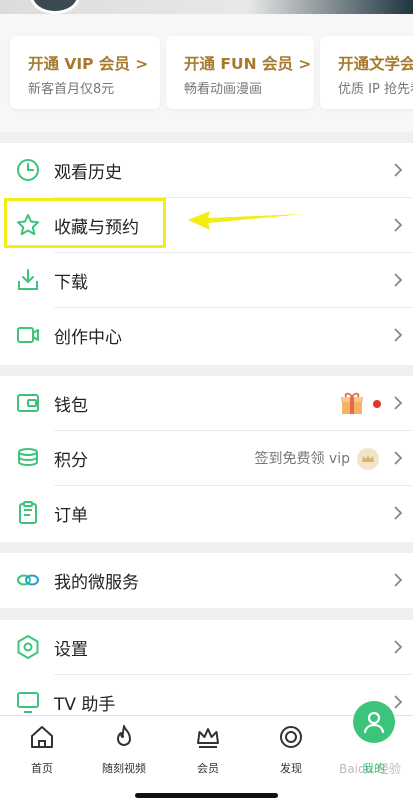  Describe the element at coordinates (206, 513) in the screenshot. I see `menu-item-orders: 订单` at that location.